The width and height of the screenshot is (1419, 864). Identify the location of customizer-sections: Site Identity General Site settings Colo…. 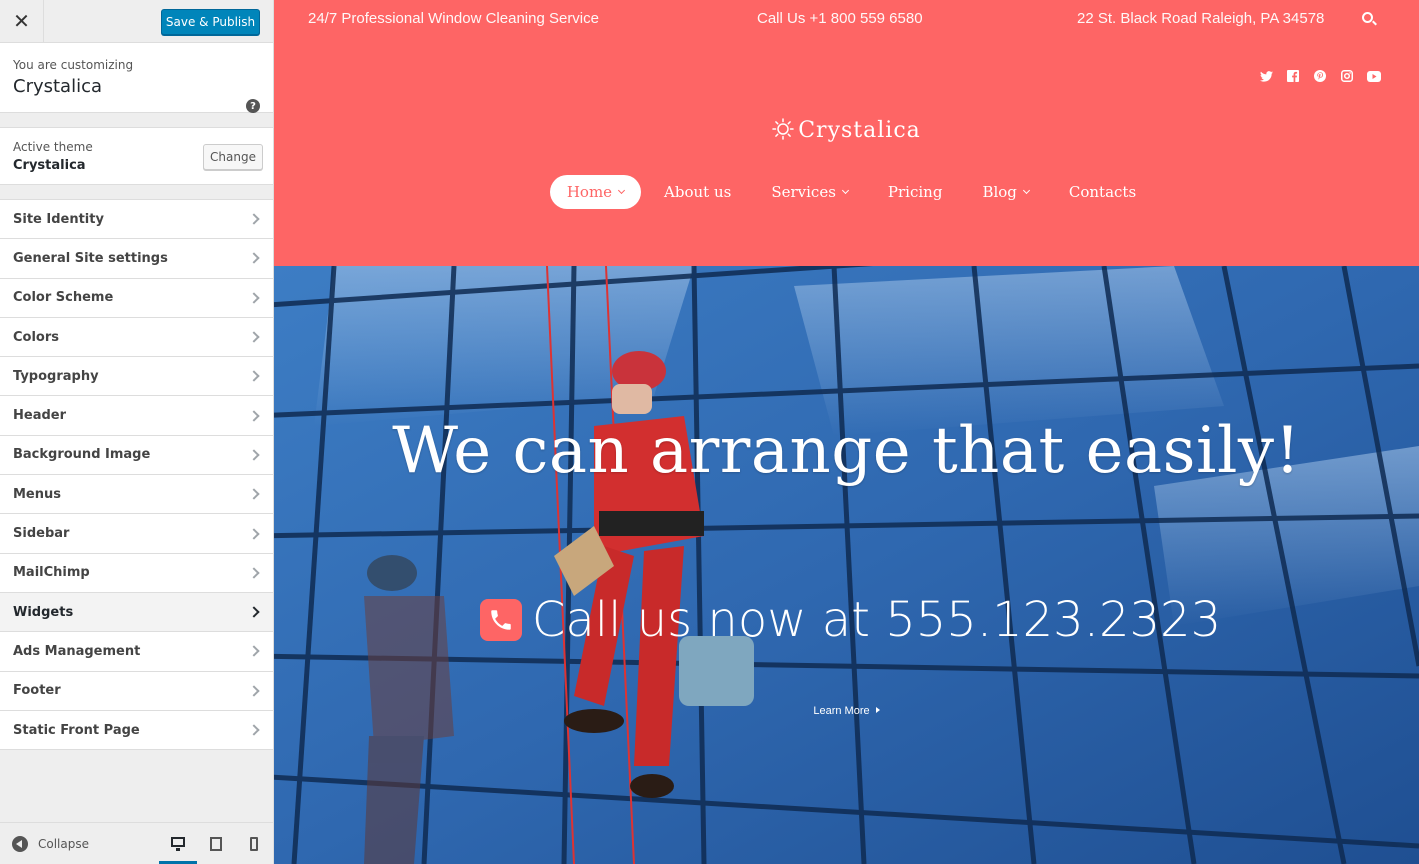
(136, 475).